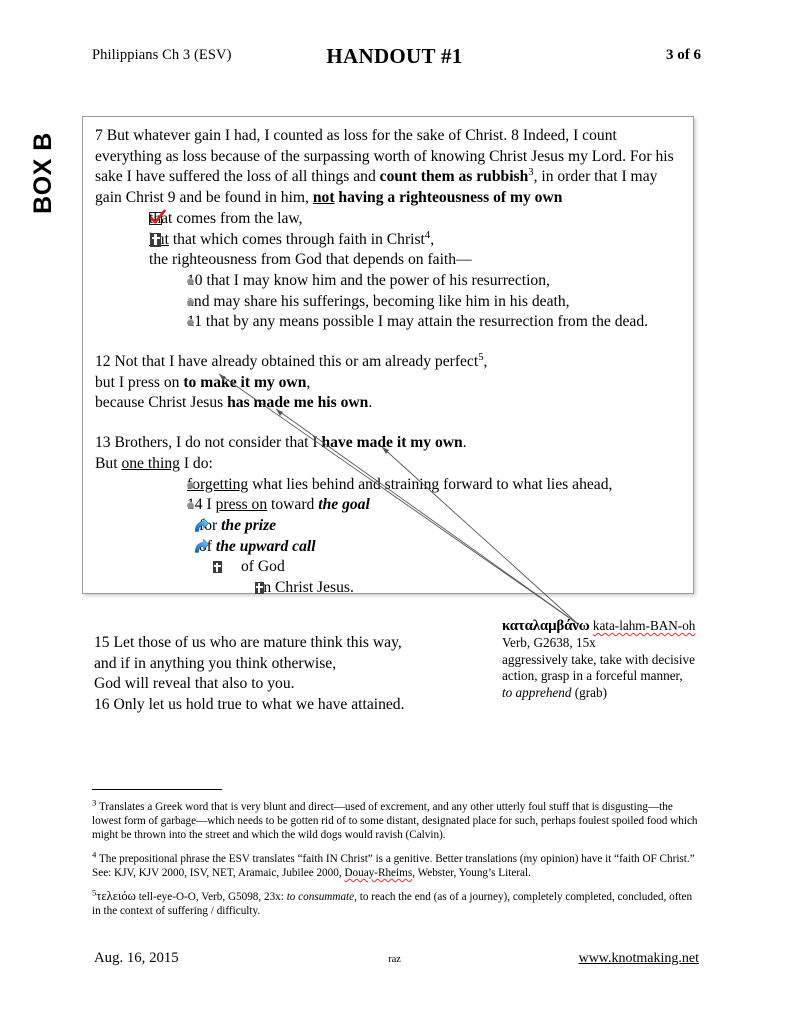 Image resolution: width=789 pixels, height=1024 pixels. Describe the element at coordinates (388, 464) in the screenshot. I see `verse-13-line-2: But one thing I do:` at that location.